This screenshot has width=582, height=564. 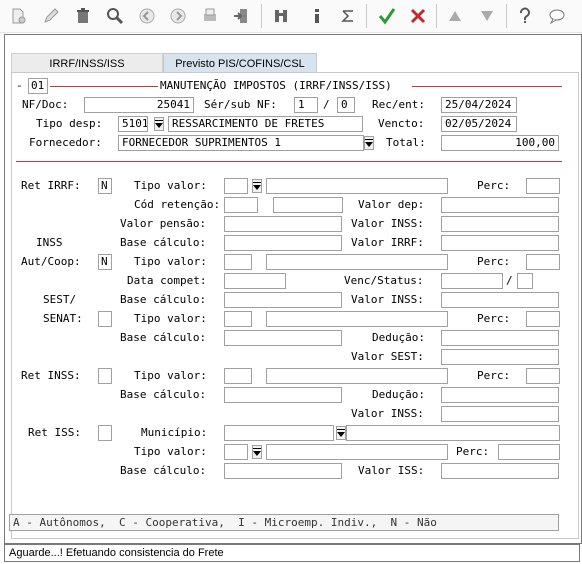 What do you see at coordinates (346, 105) in the screenshot?
I see `subserie-field: 0` at bounding box center [346, 105].